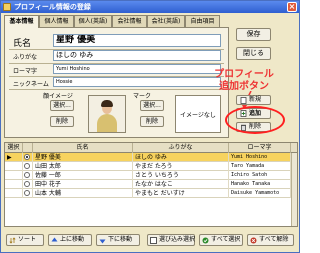 The height and width of the screenshot is (253, 320). I want to click on table-row: 山本 大輔 やまもと だいすけ Daisuke Yamamoto, so click(151, 193).